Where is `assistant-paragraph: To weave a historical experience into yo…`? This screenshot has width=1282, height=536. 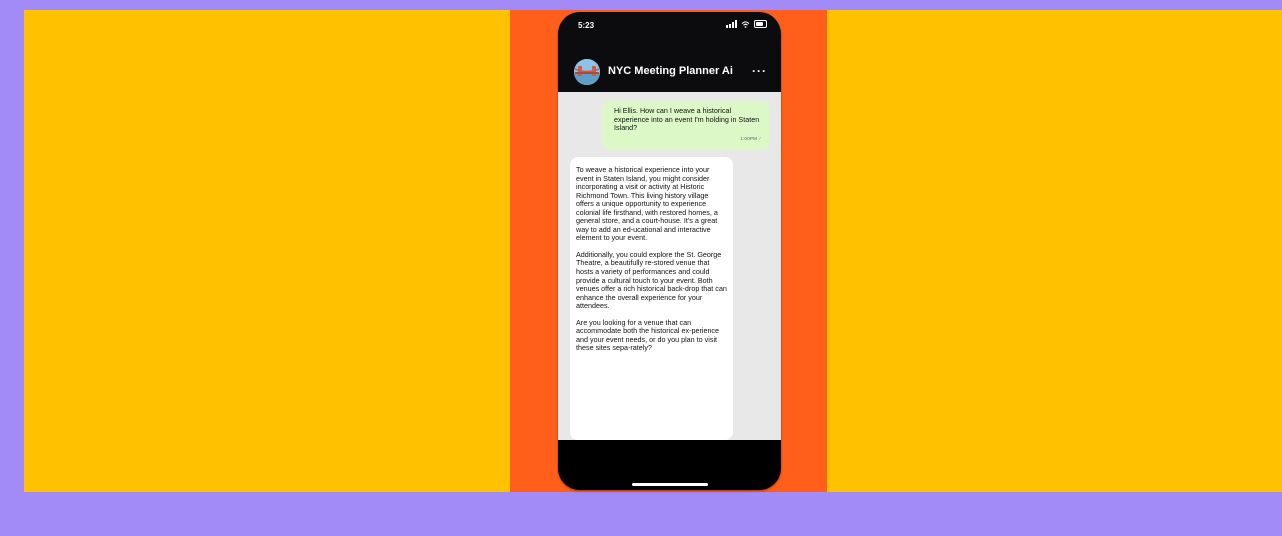 assistant-paragraph: To weave a historical experience into yo… is located at coordinates (647, 204).